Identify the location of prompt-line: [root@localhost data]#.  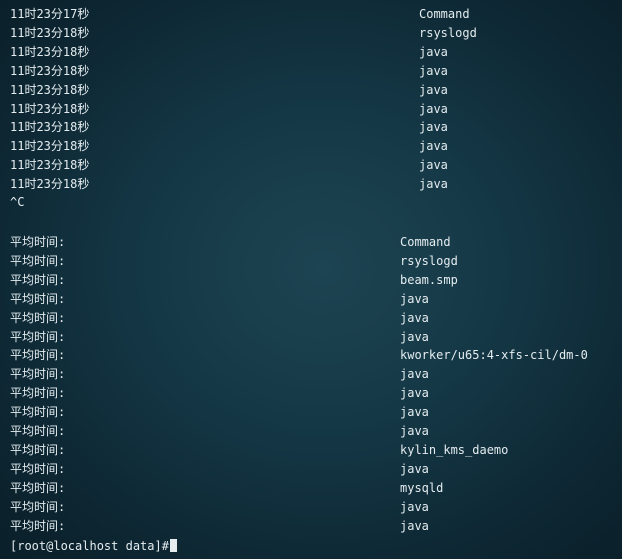
(88, 546).